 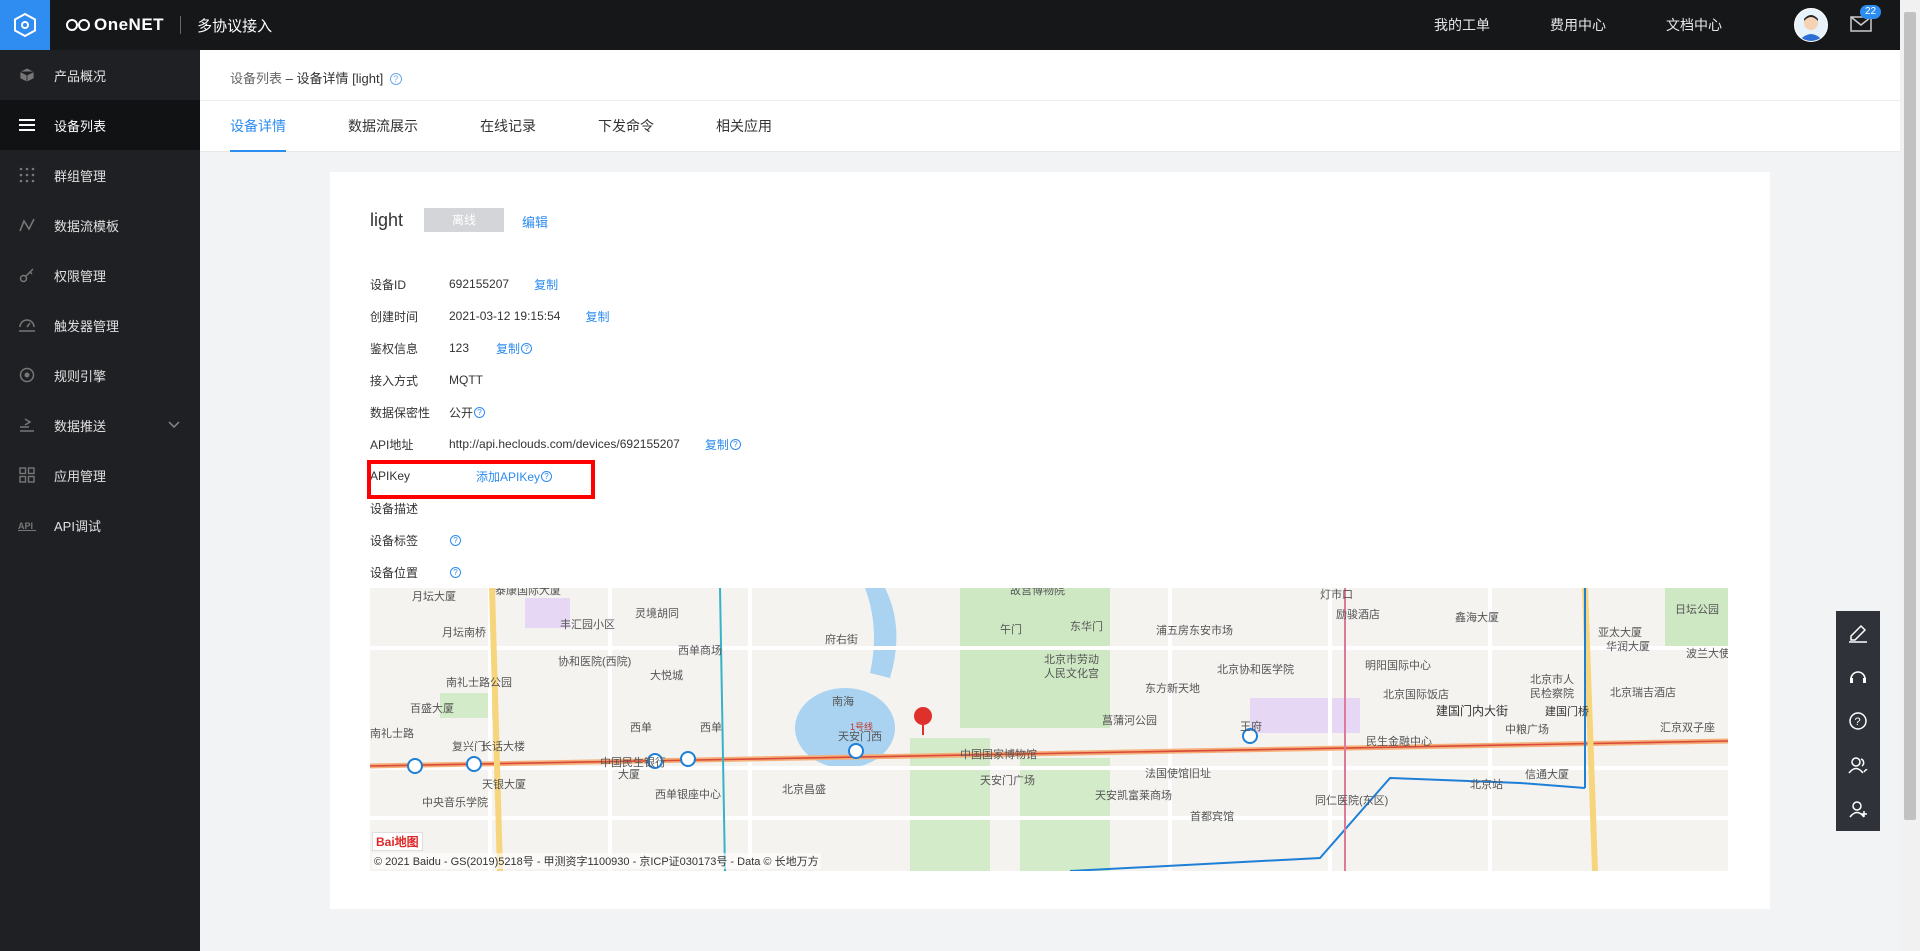 I want to click on docs-link: 文档中心, so click(x=1694, y=25).